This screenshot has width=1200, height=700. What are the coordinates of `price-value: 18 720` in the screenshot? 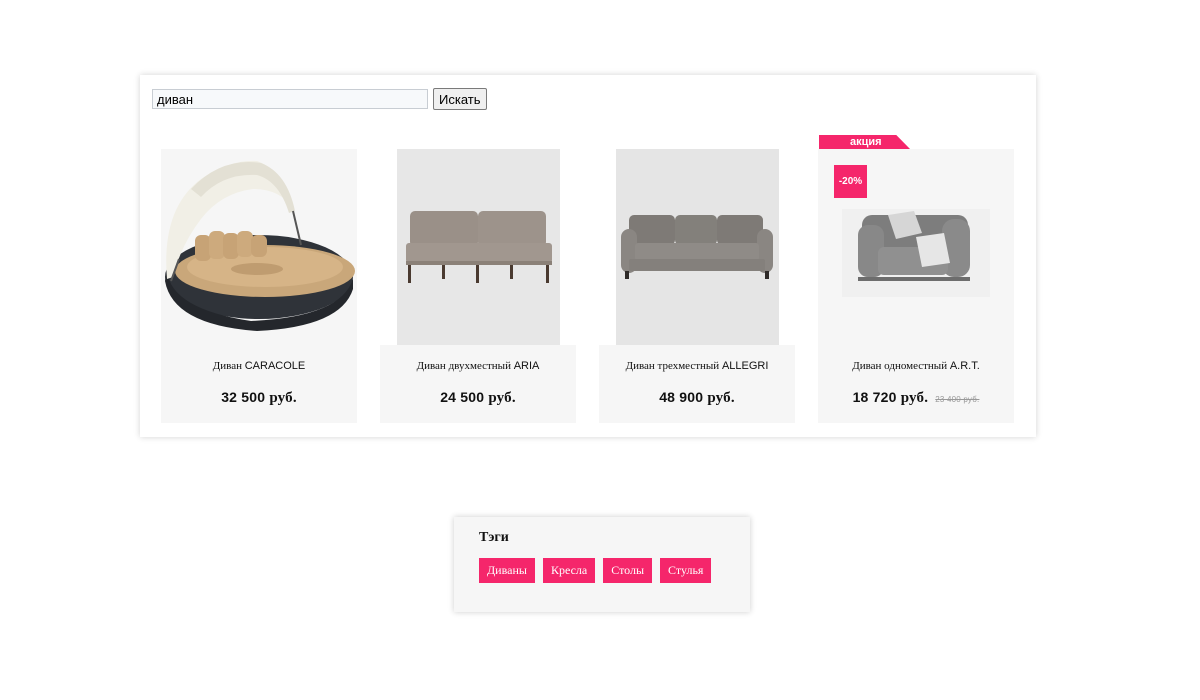 It's located at (874, 397).